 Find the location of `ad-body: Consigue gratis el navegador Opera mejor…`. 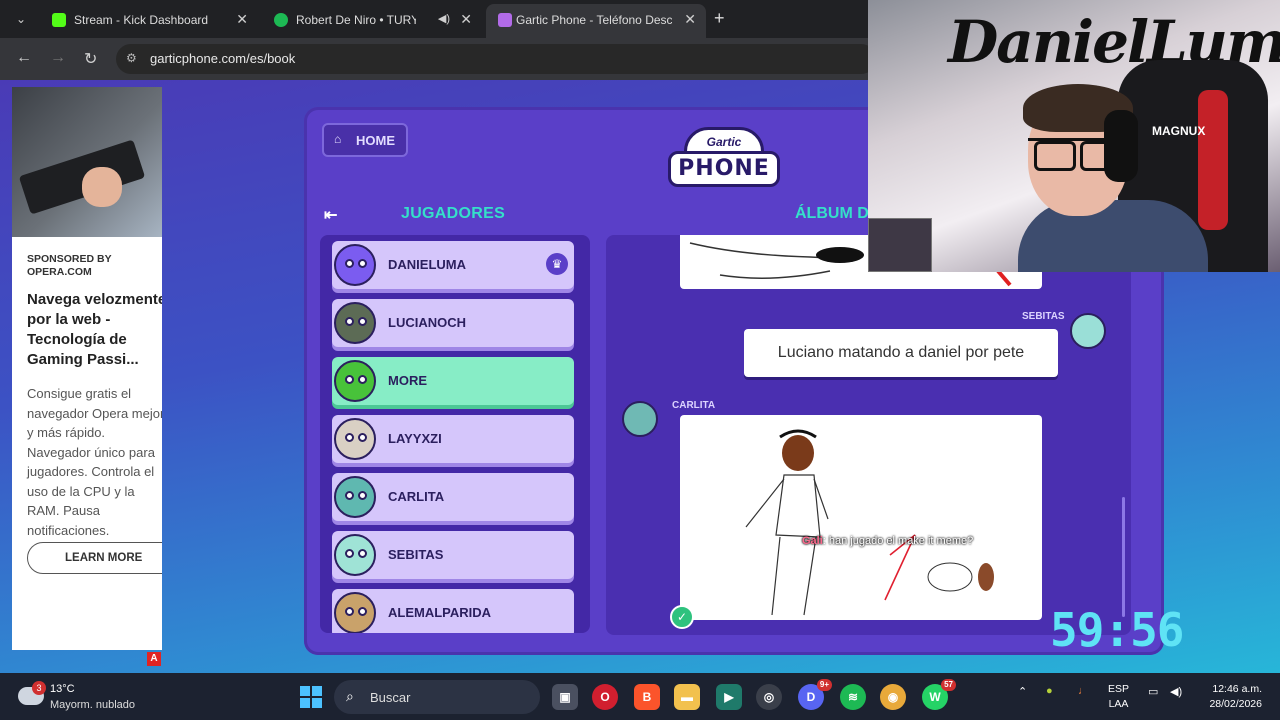

ad-body: Consigue gratis el navegador Opera mejor… is located at coordinates (94, 462).